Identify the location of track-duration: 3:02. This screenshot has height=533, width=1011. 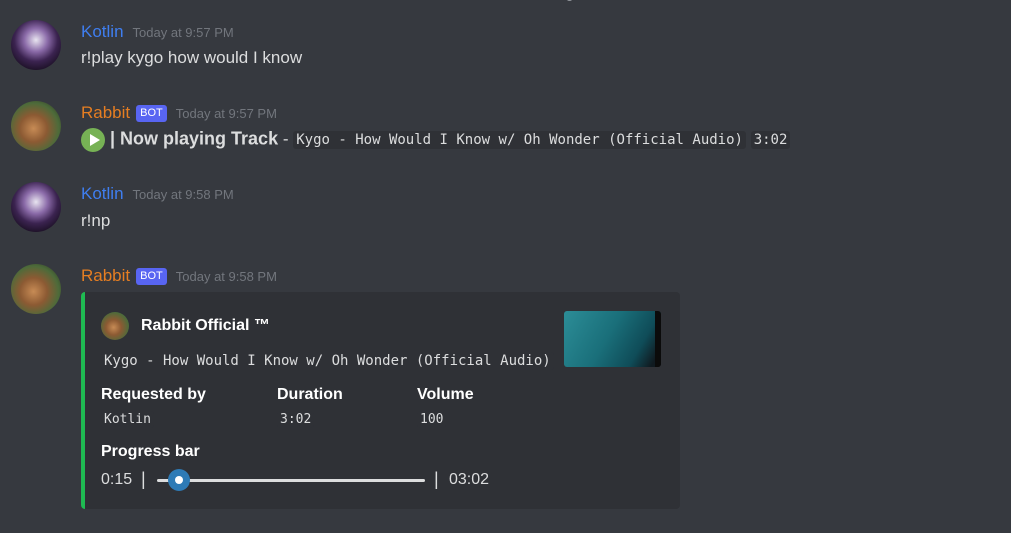
(770, 140).